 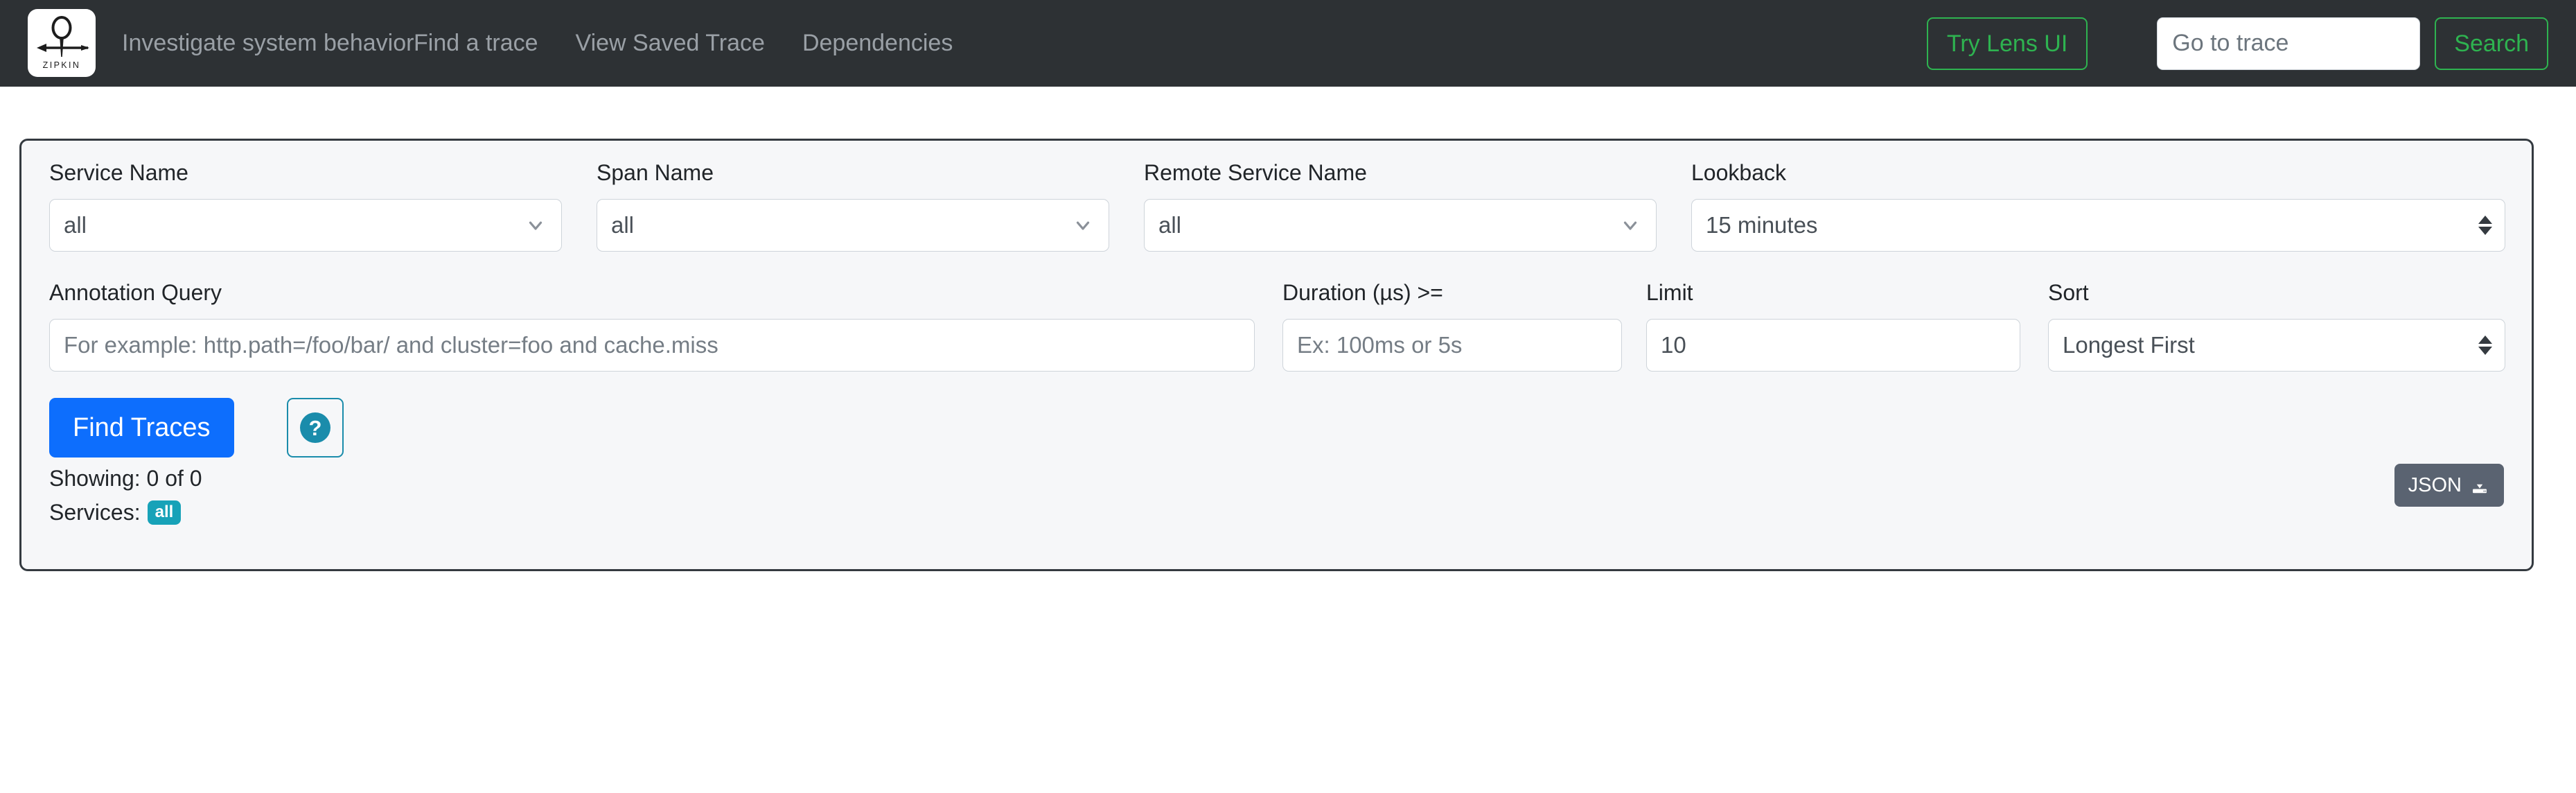 What do you see at coordinates (2491, 44) in the screenshot?
I see `search-button: Search` at bounding box center [2491, 44].